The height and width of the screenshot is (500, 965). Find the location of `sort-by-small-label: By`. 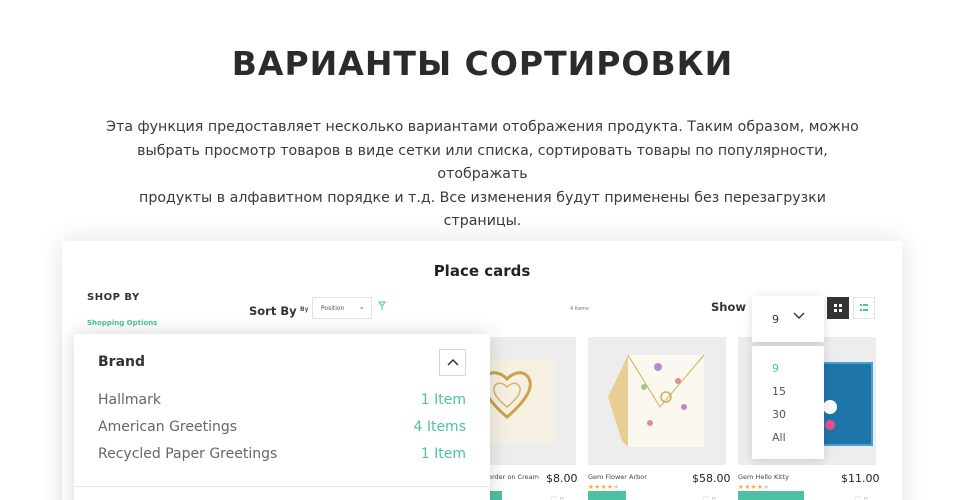

sort-by-small-label: By is located at coordinates (304, 309).